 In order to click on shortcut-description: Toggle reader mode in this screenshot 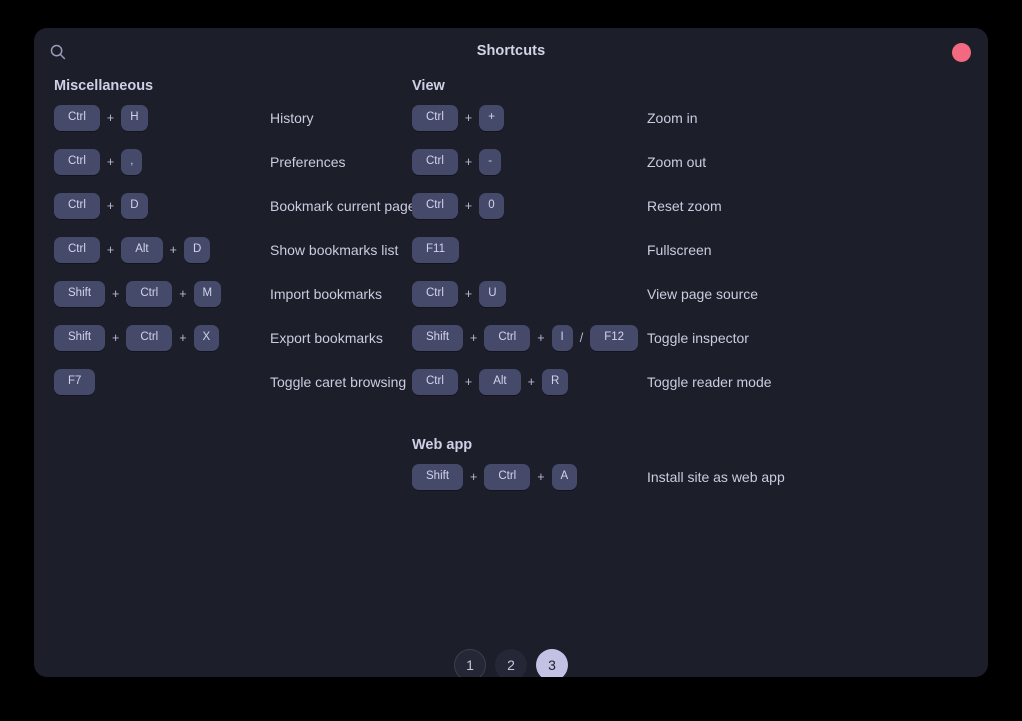, I will do `click(709, 382)`.